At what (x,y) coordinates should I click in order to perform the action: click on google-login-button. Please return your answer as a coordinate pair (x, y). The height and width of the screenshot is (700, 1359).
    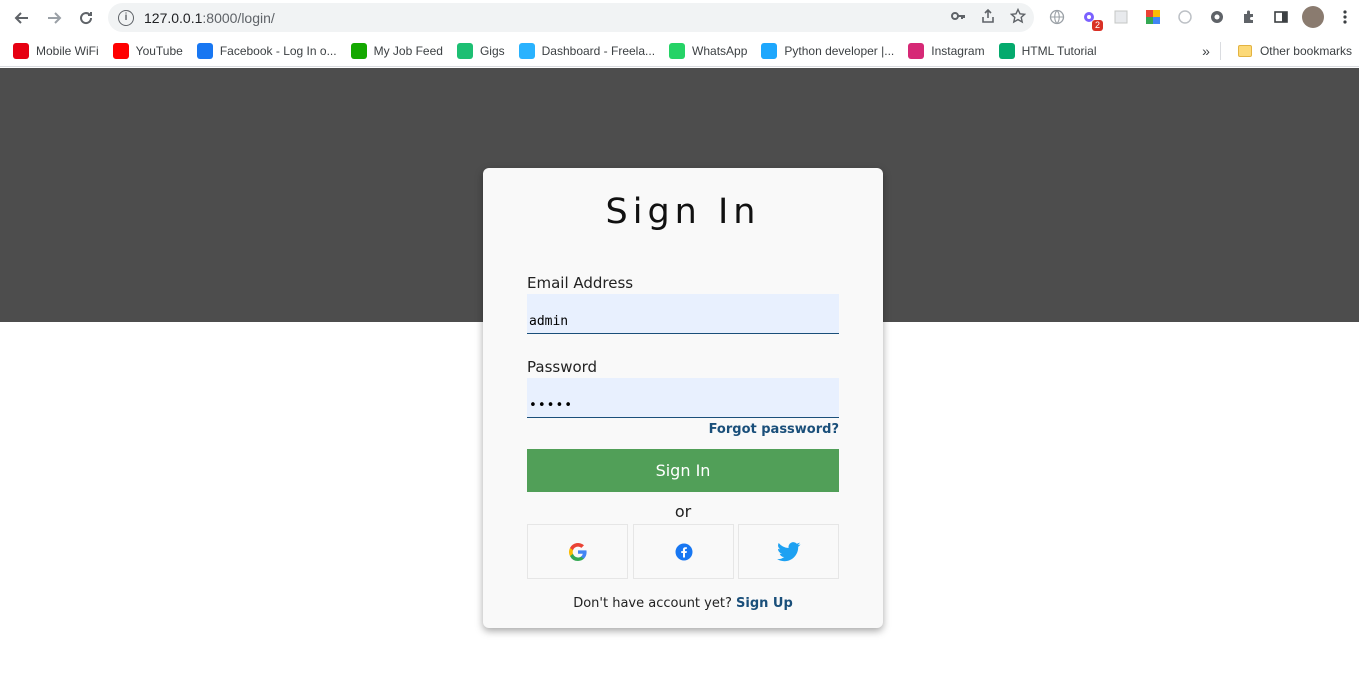
    Looking at the image, I should click on (577, 551).